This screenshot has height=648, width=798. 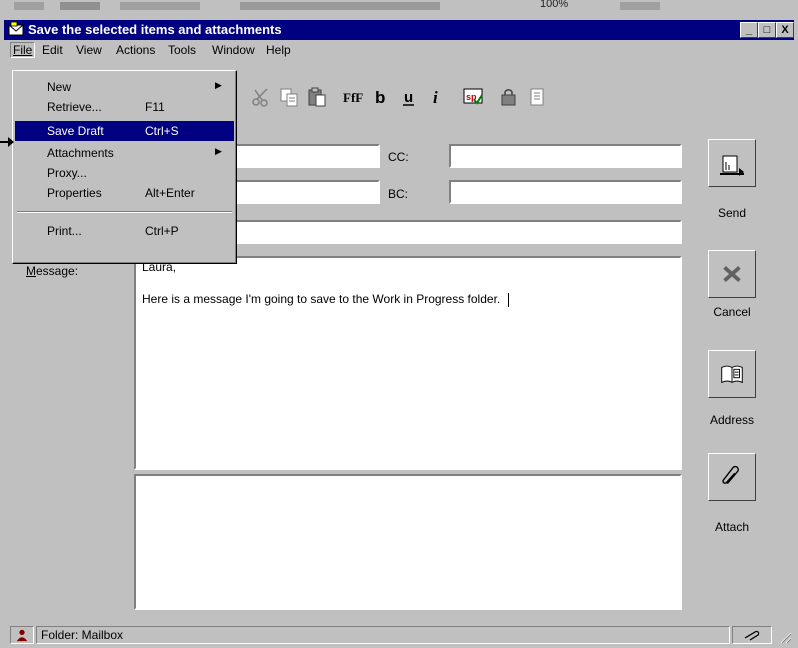 I want to click on address-label: Address, so click(x=732, y=420).